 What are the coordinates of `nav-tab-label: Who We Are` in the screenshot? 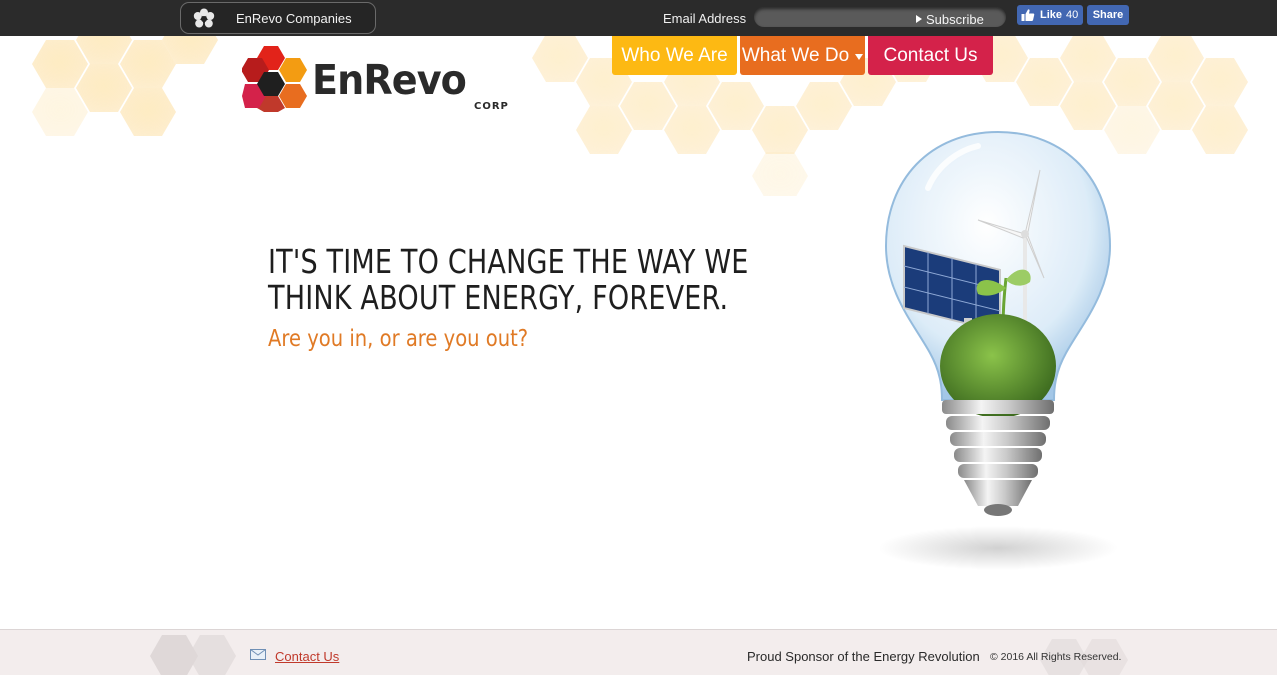 It's located at (674, 55).